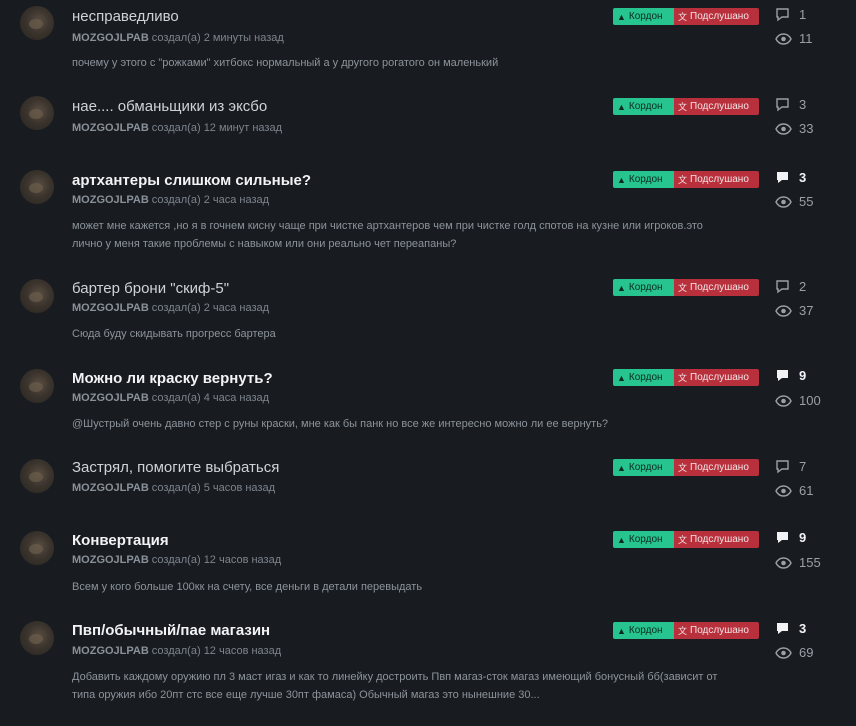  I want to click on topic-meta: MOZGOJLPAB создал(а) 12 минут назад, so click(177, 128).